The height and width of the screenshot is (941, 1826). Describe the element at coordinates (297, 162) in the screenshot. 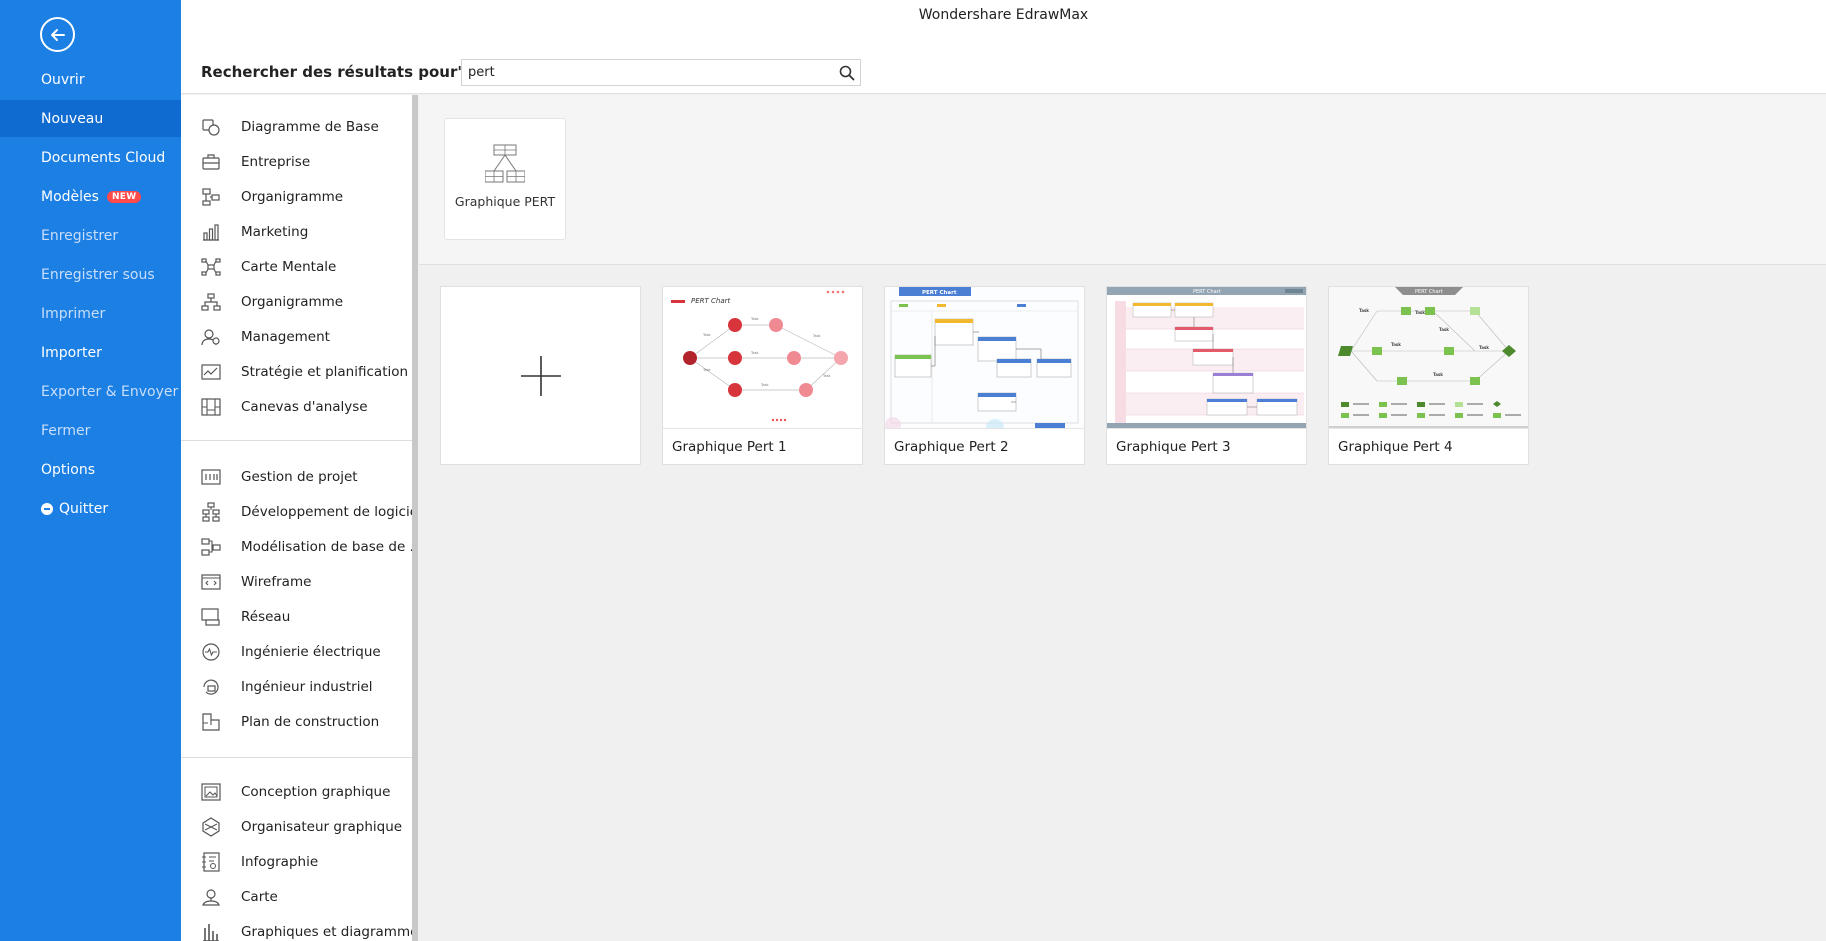

I see `category-entreprise: Entreprise` at that location.